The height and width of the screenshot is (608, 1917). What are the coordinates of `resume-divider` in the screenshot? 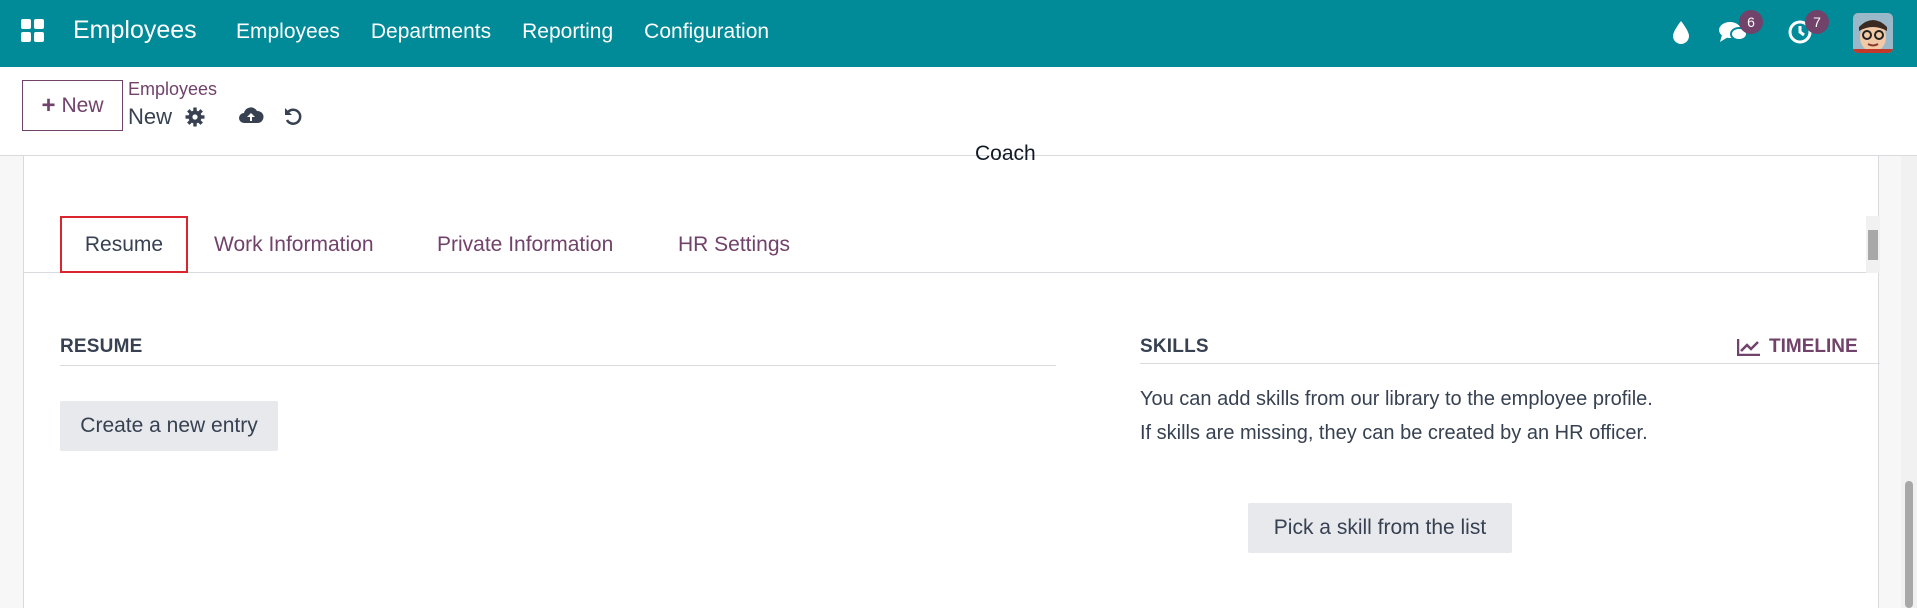 It's located at (558, 365).